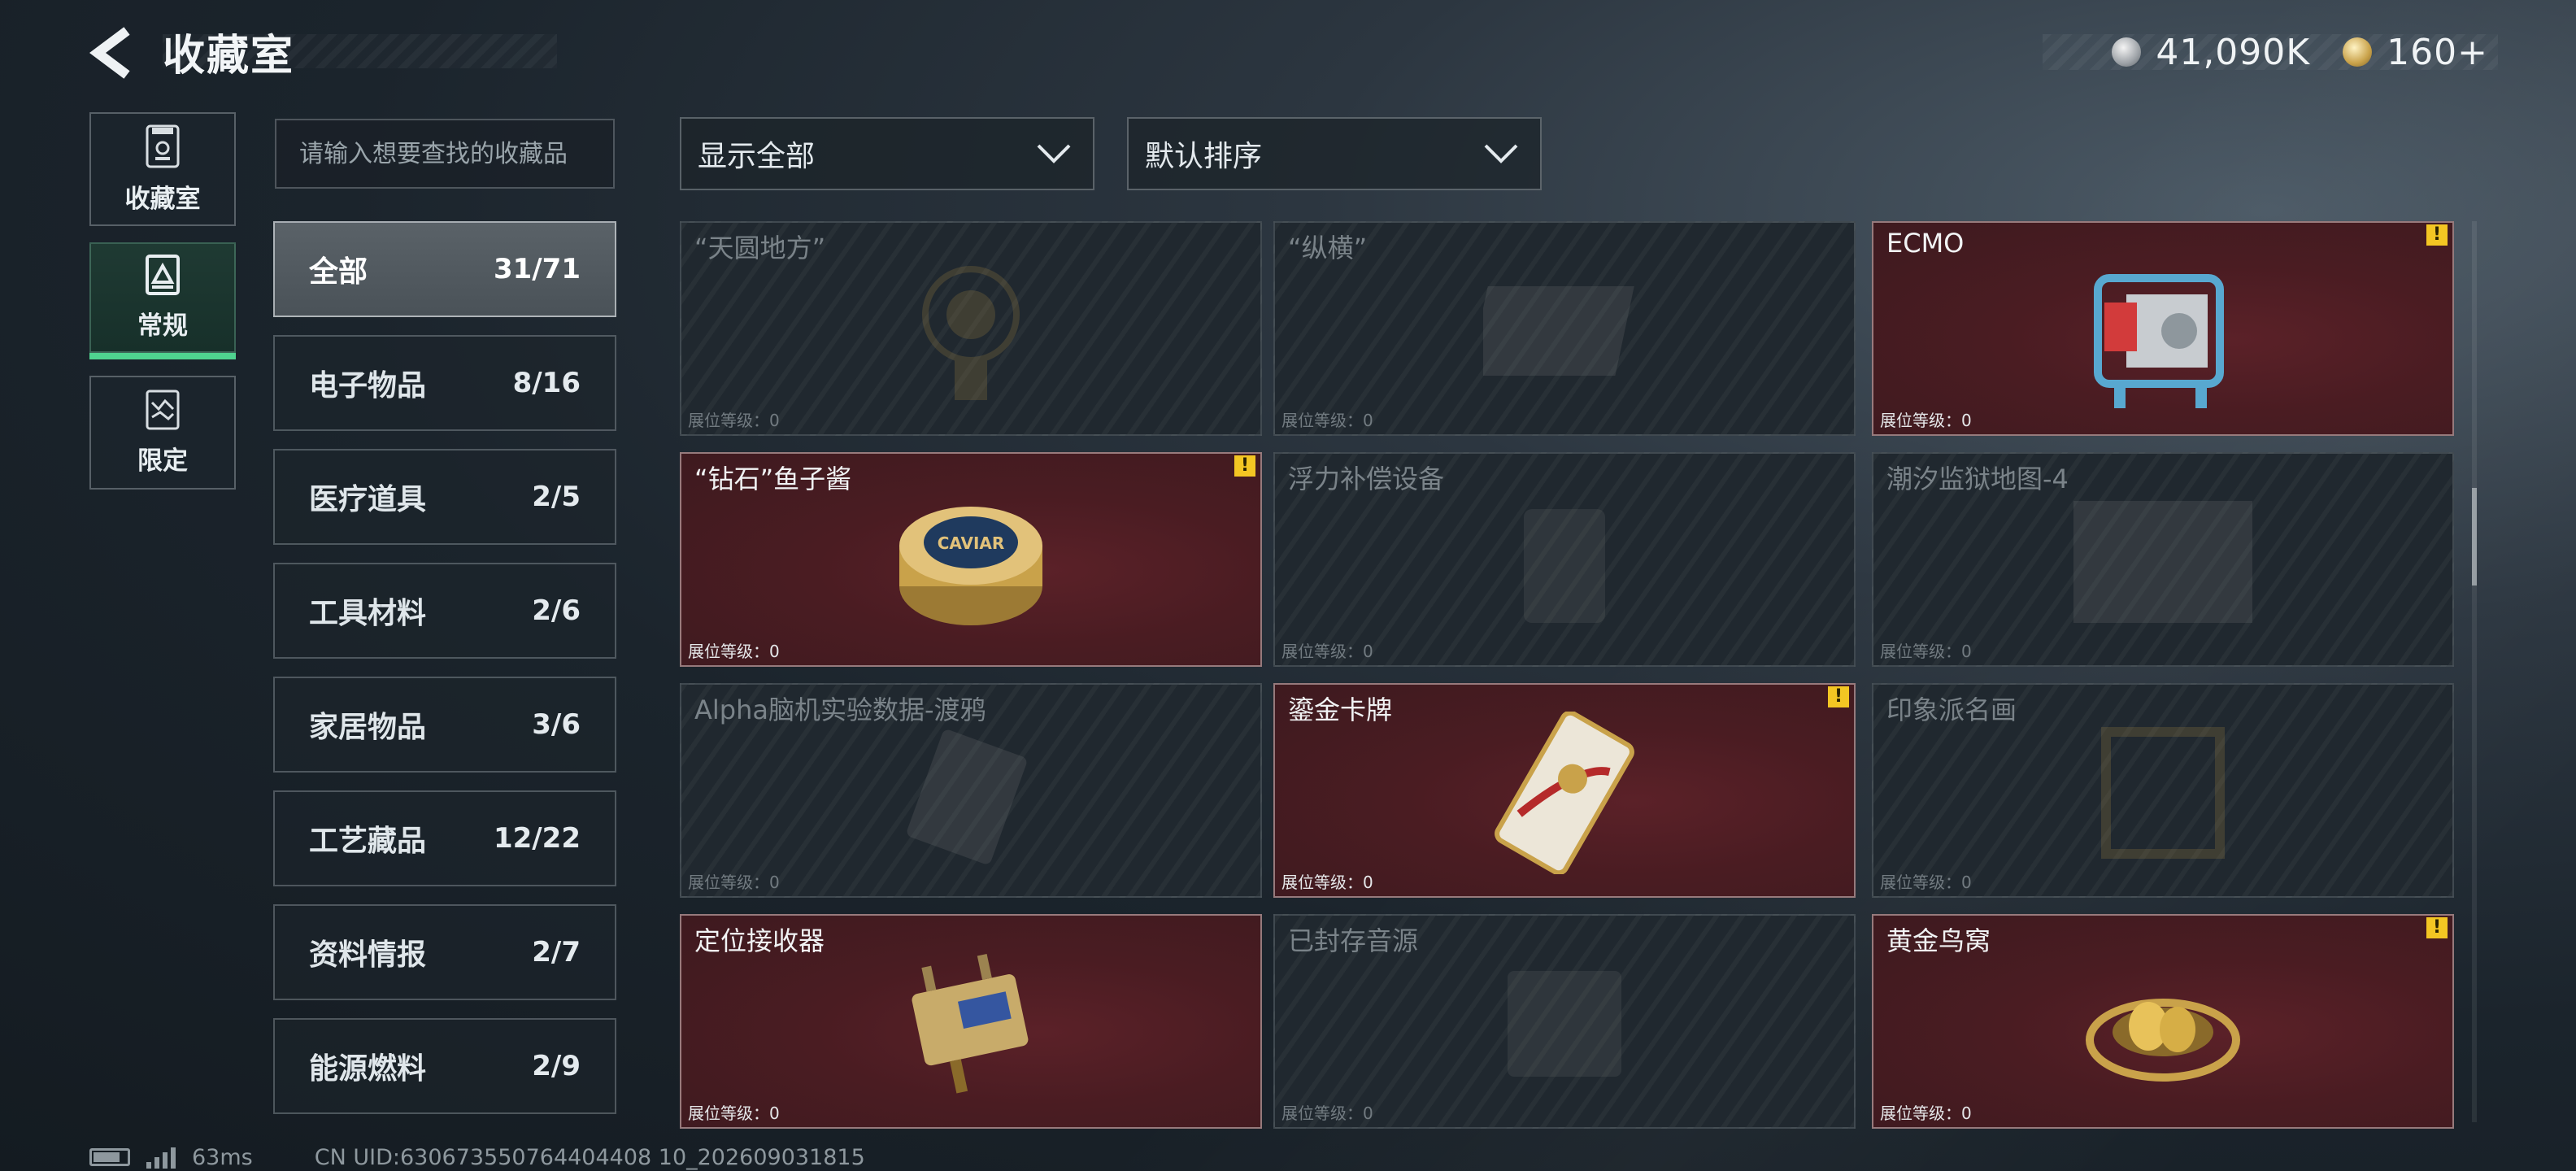 This screenshot has height=1171, width=2576. I want to click on page-title: 收藏室, so click(229, 56).